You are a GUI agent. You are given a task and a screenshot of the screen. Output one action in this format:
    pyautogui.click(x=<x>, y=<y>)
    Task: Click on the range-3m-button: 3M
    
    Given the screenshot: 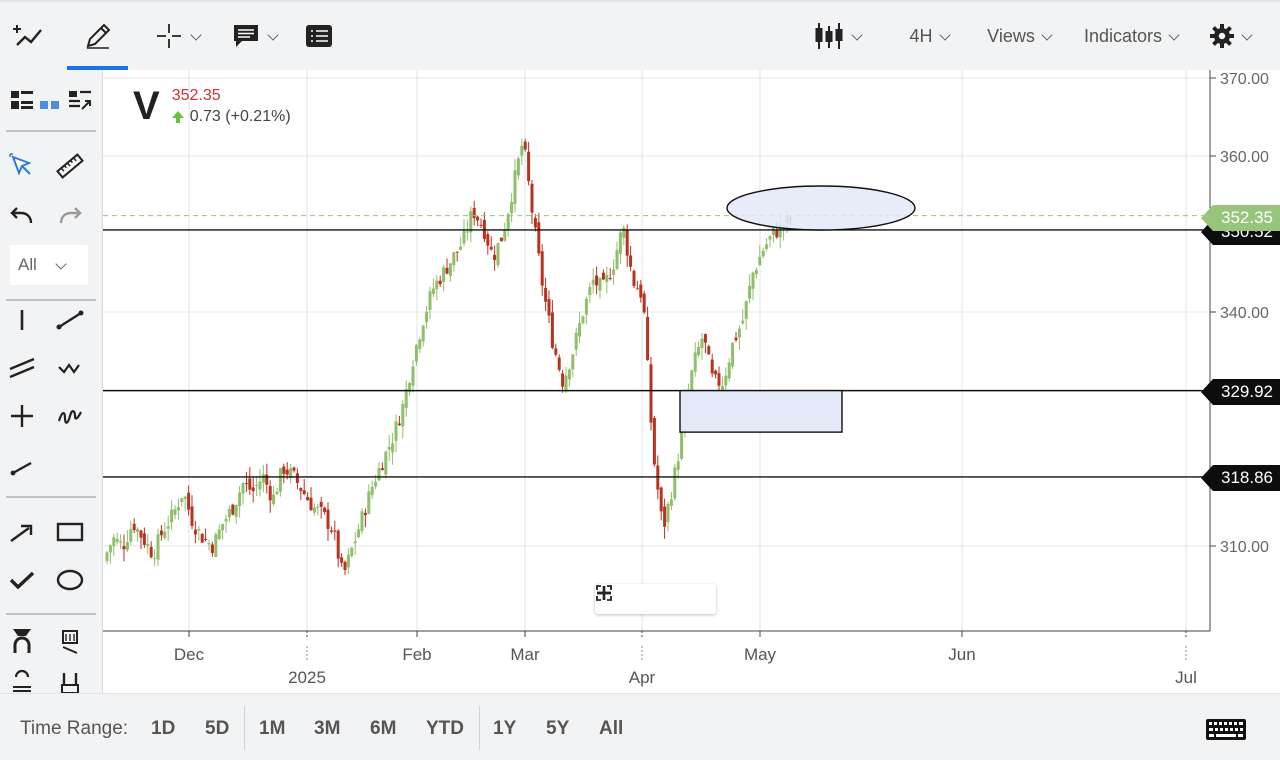 What is the action you would take?
    pyautogui.click(x=327, y=729)
    